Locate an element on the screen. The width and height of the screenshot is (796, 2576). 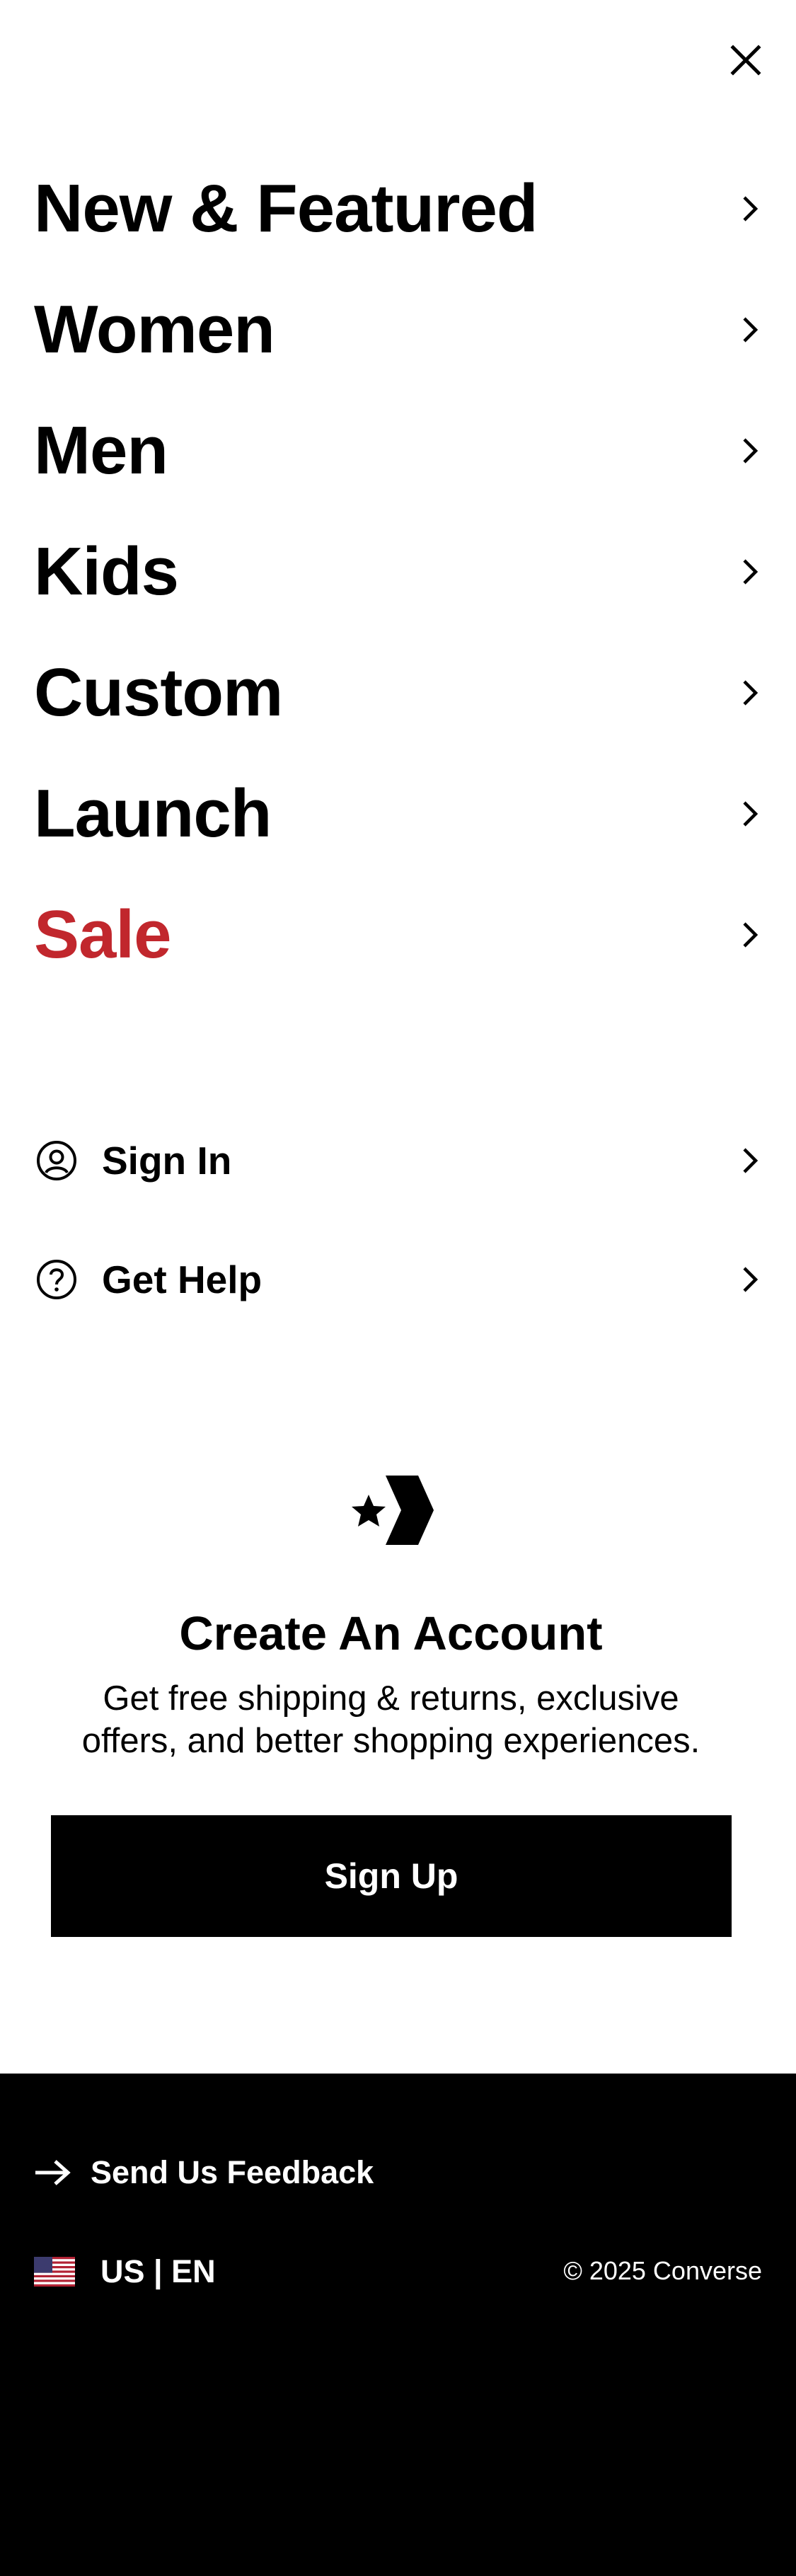
close-menu-button is located at coordinates (746, 60).